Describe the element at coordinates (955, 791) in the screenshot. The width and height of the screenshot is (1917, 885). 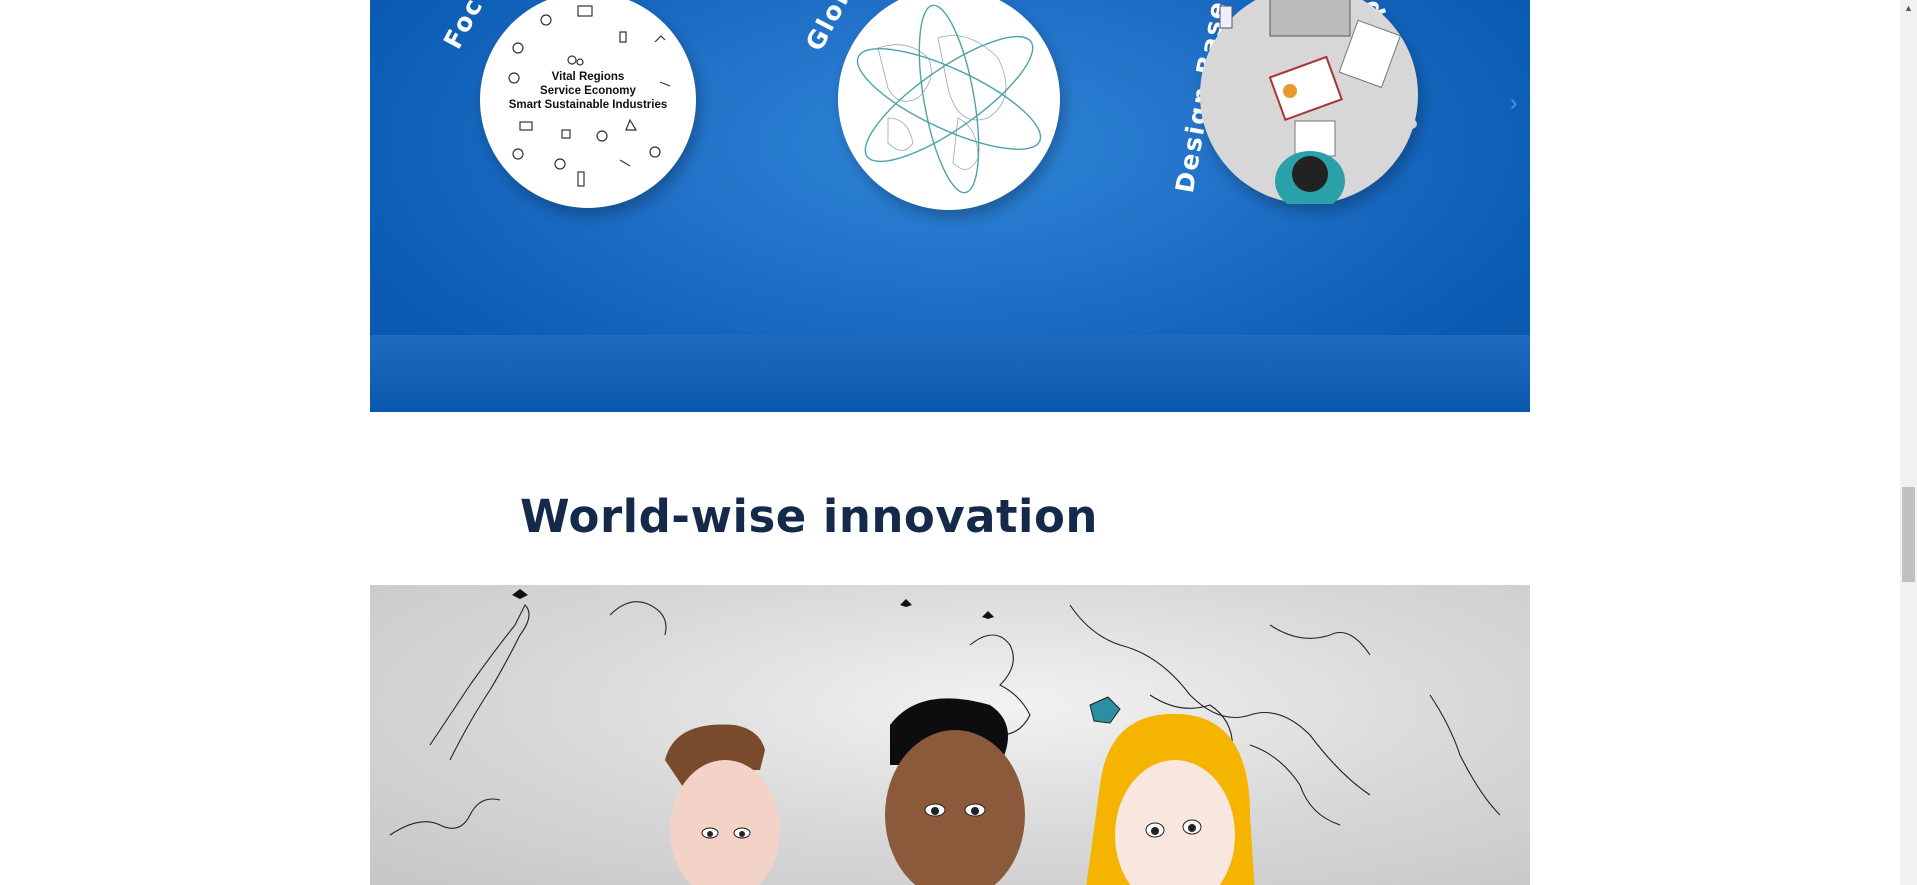
I see `person-middle` at that location.